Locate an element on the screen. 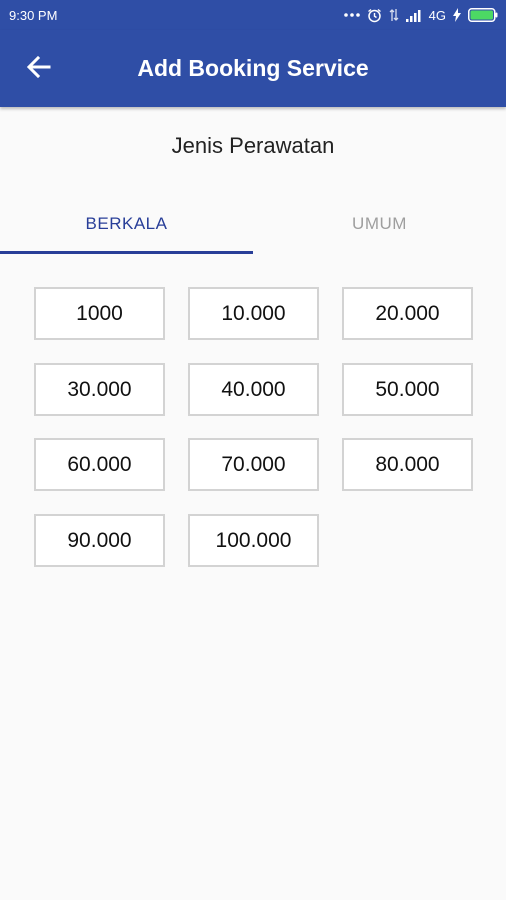  page-title: Add Booking Service is located at coordinates (253, 68).